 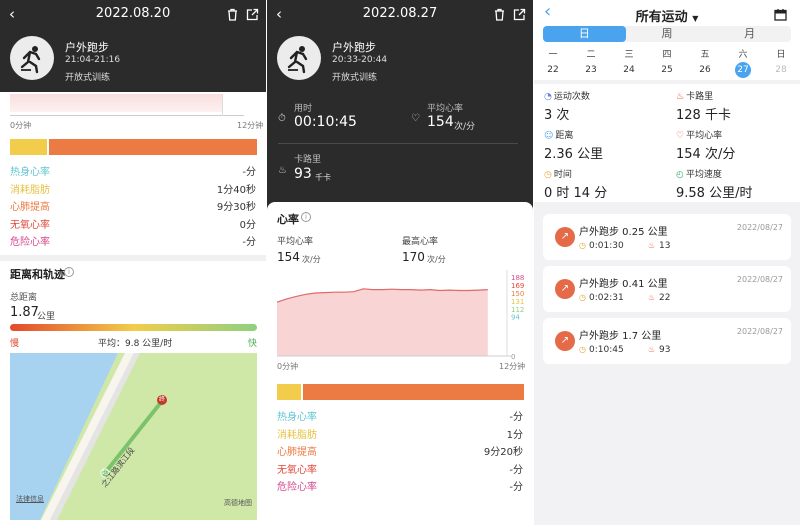 What do you see at coordinates (705, 62) in the screenshot?
I see `day-cell: 五 26` at bounding box center [705, 62].